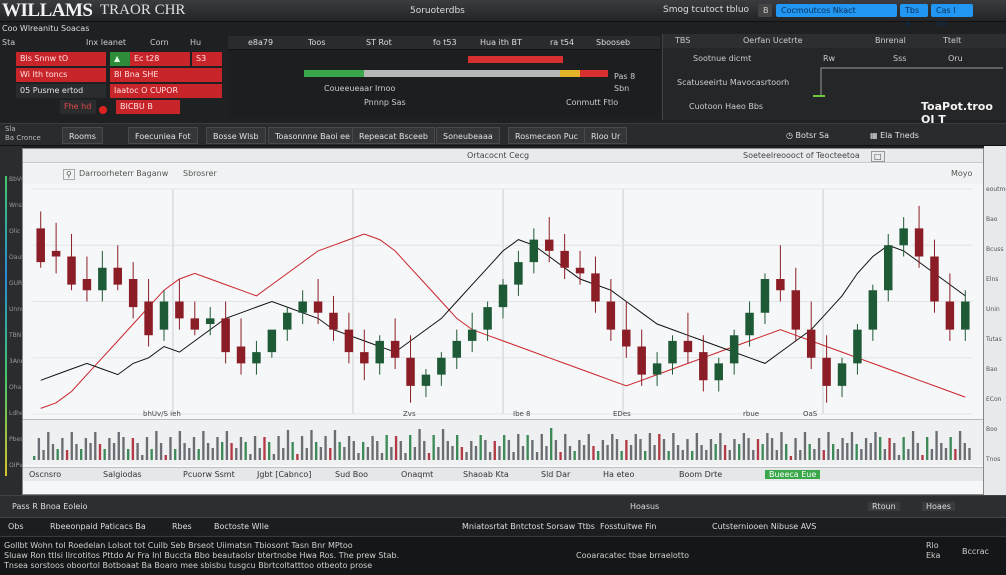 This screenshot has width=1006, height=575. What do you see at coordinates (765, 10) in the screenshot?
I see `header-icon-button: B` at bounding box center [765, 10].